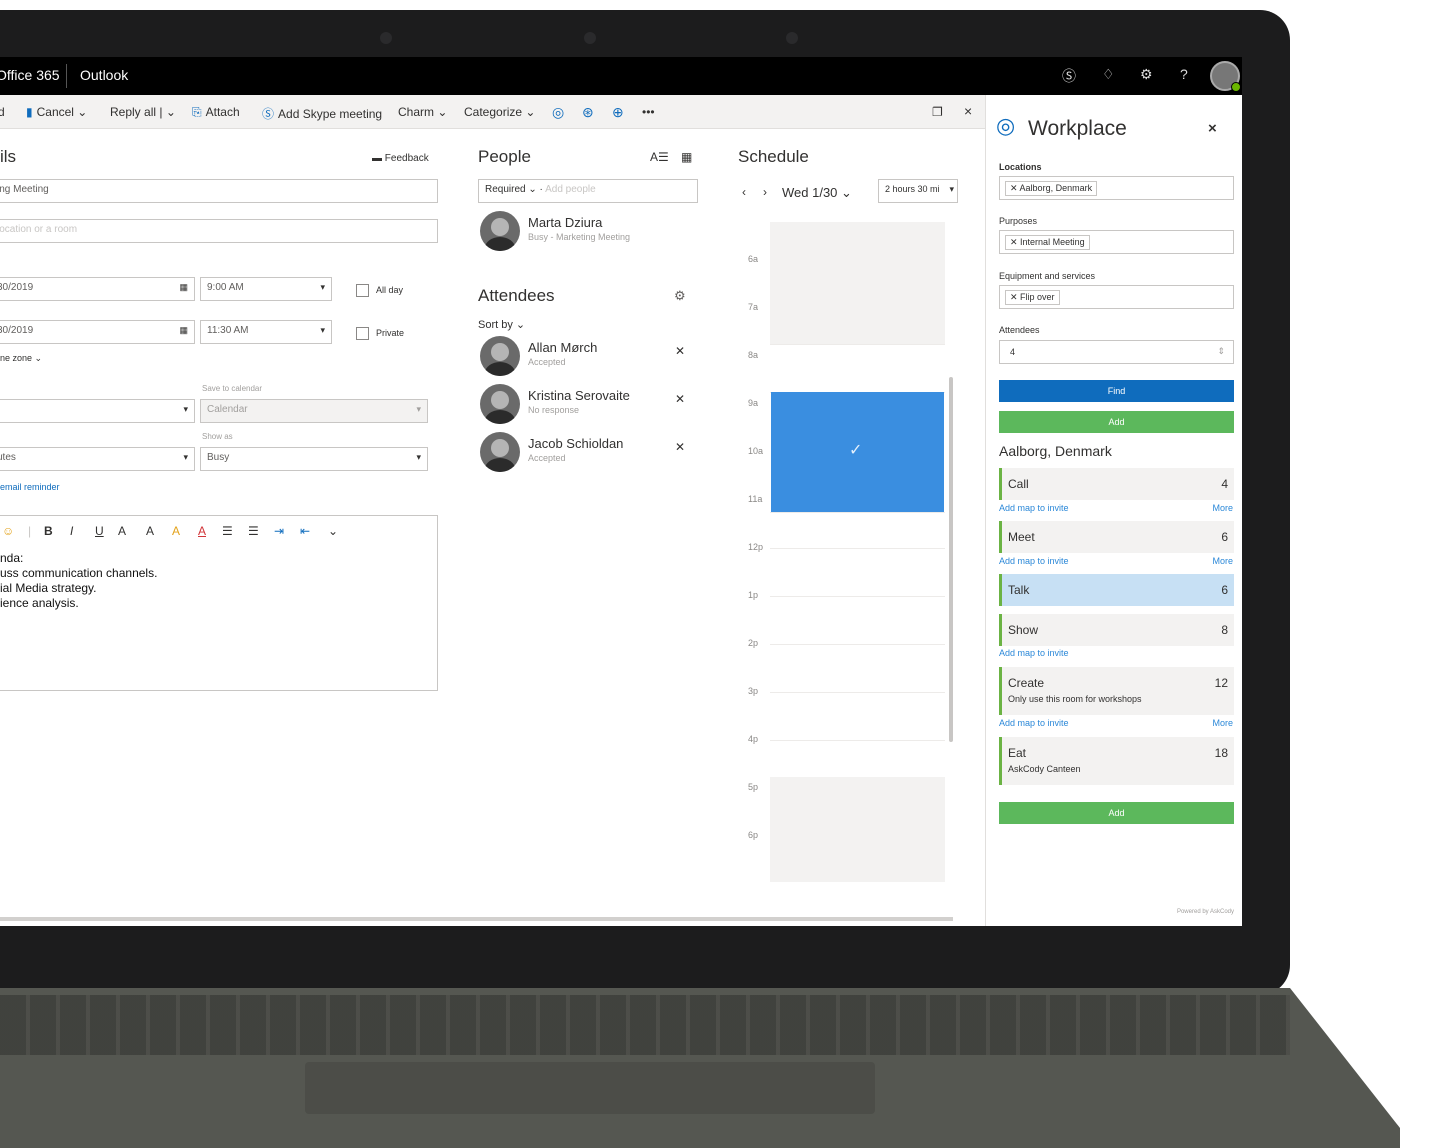  What do you see at coordinates (686, 157) in the screenshot?
I see `scheduling-icon: ▦` at bounding box center [686, 157].